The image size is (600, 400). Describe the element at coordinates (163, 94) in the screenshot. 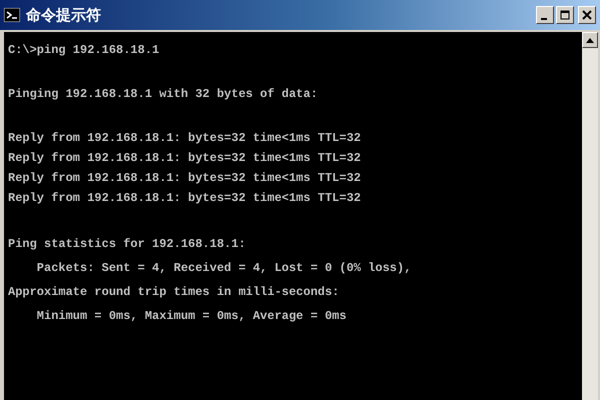

I see `console-line: Pinging 192.168.18.1 with 32 bytes of data:` at that location.